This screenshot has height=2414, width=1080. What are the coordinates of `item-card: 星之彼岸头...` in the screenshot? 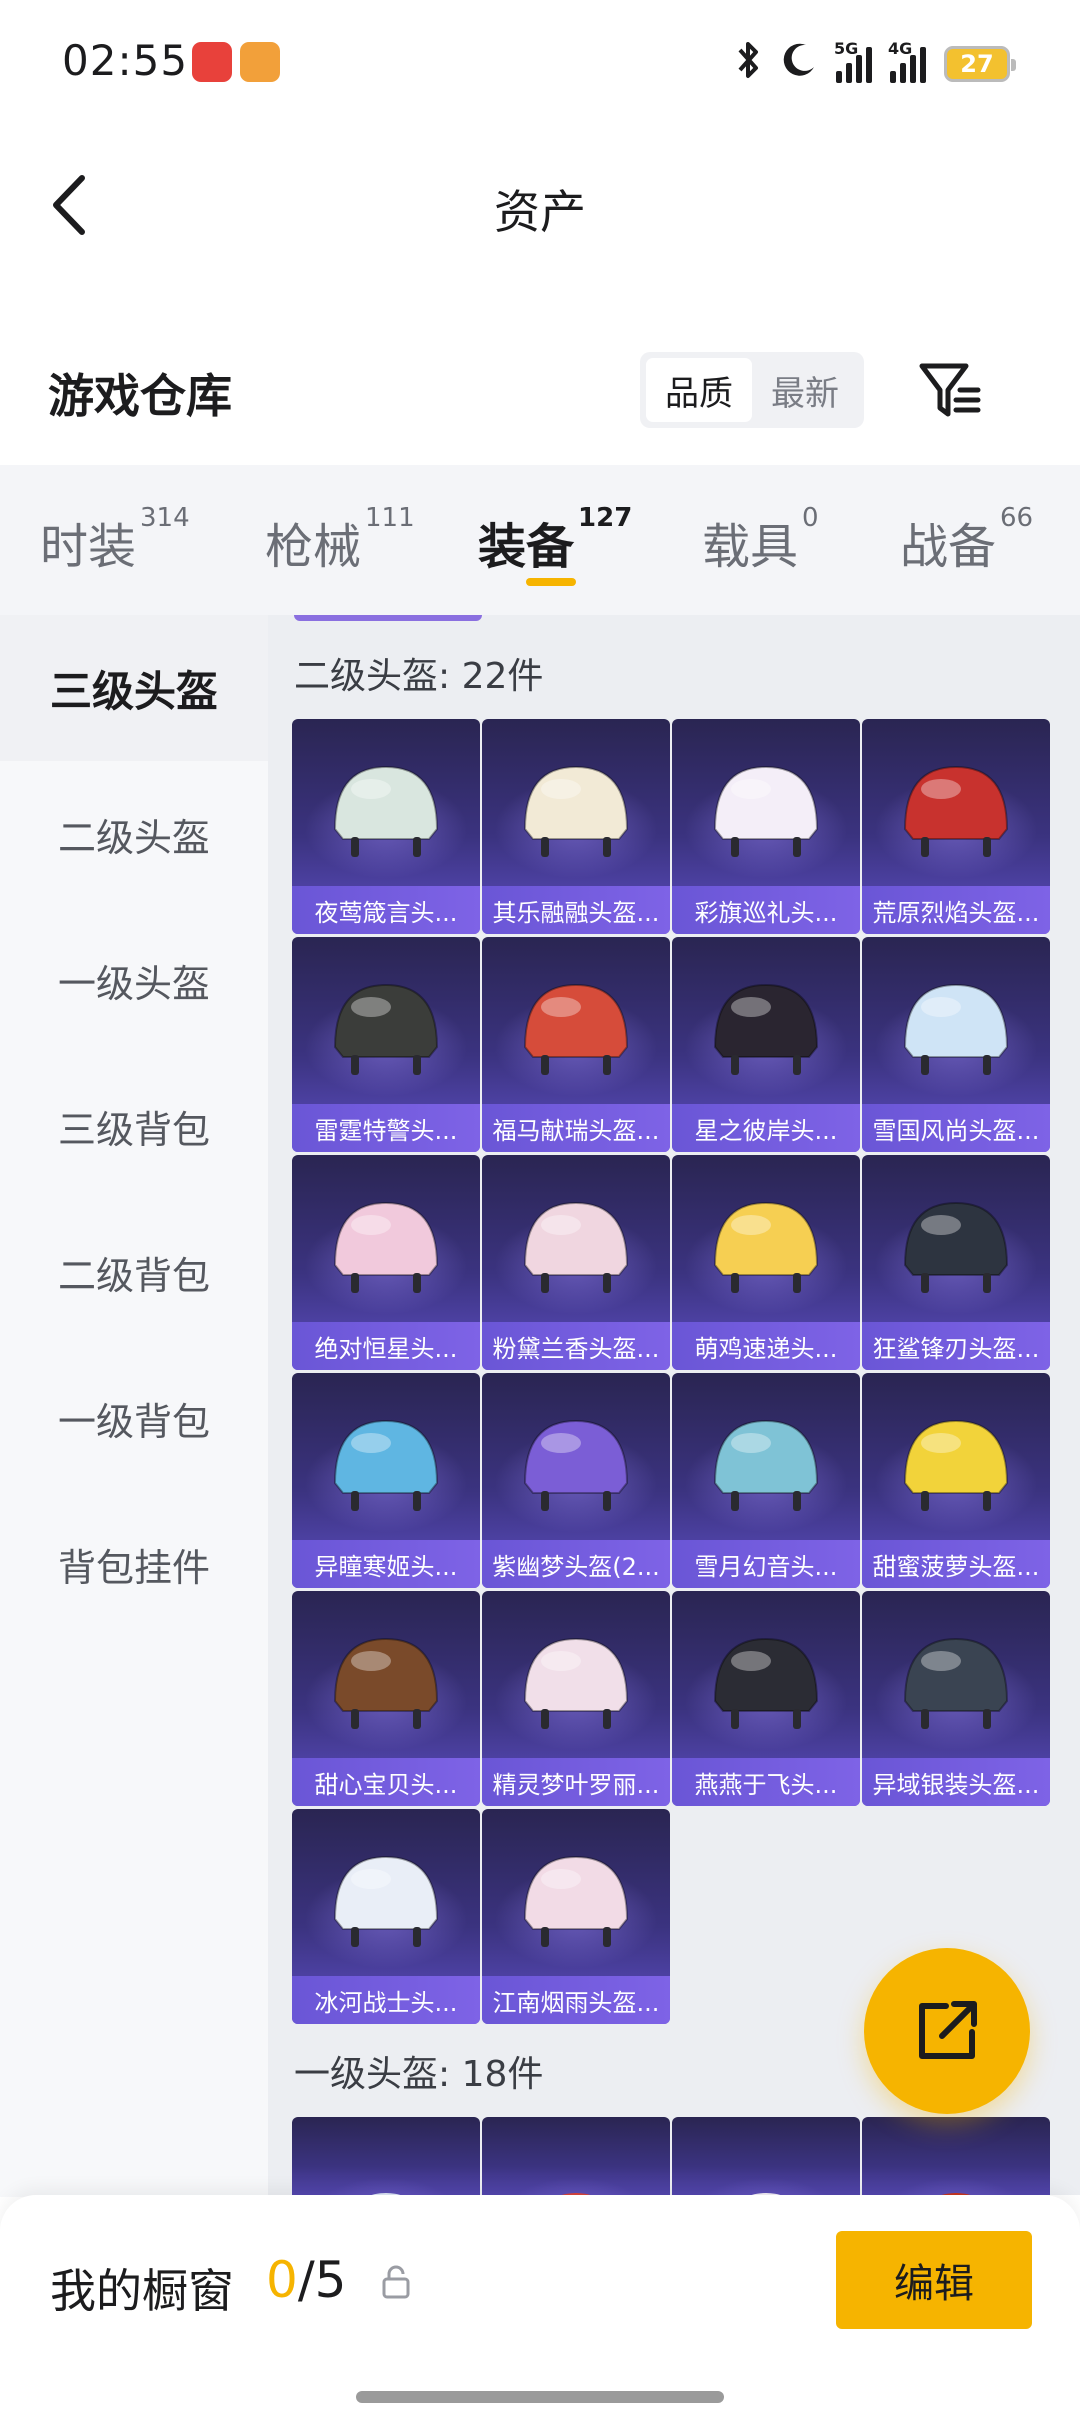 It's located at (766, 1044).